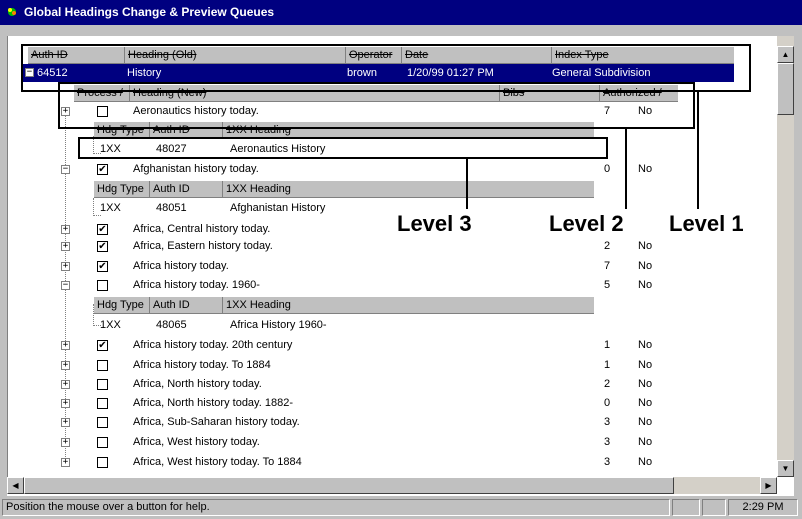 This screenshot has height=519, width=802. What do you see at coordinates (376, 442) in the screenshot?
I see `list-item: + Africa, West history today. 3 No` at bounding box center [376, 442].